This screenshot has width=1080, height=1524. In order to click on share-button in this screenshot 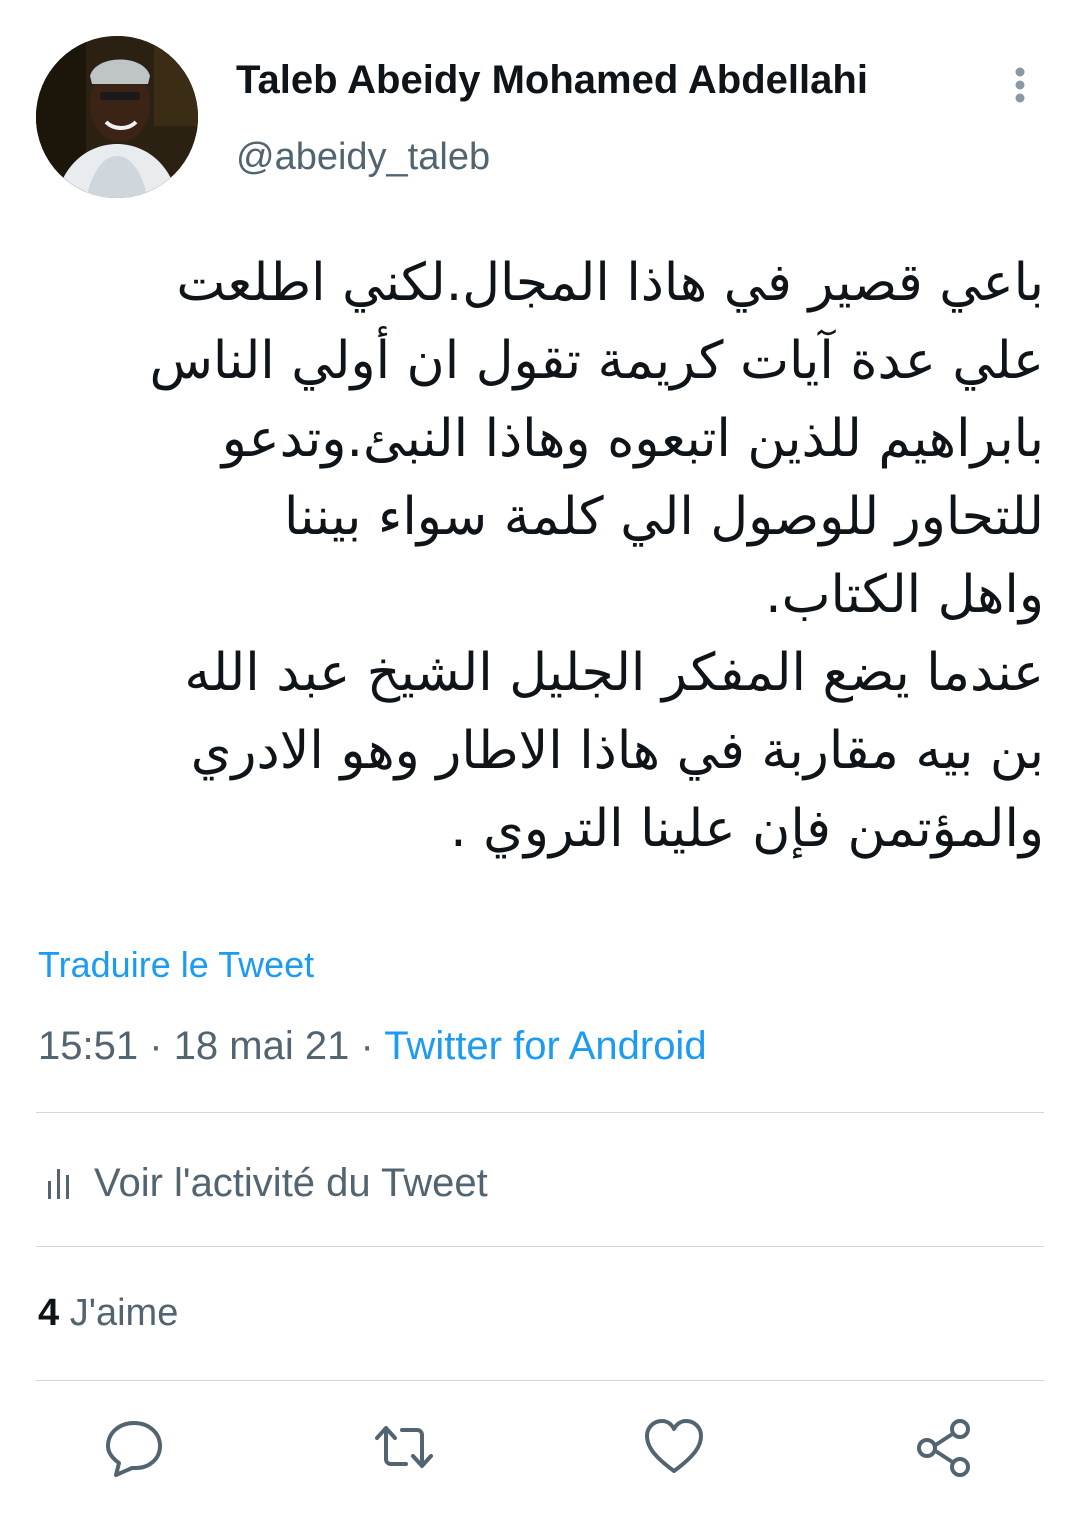, I will do `click(944, 1447)`.